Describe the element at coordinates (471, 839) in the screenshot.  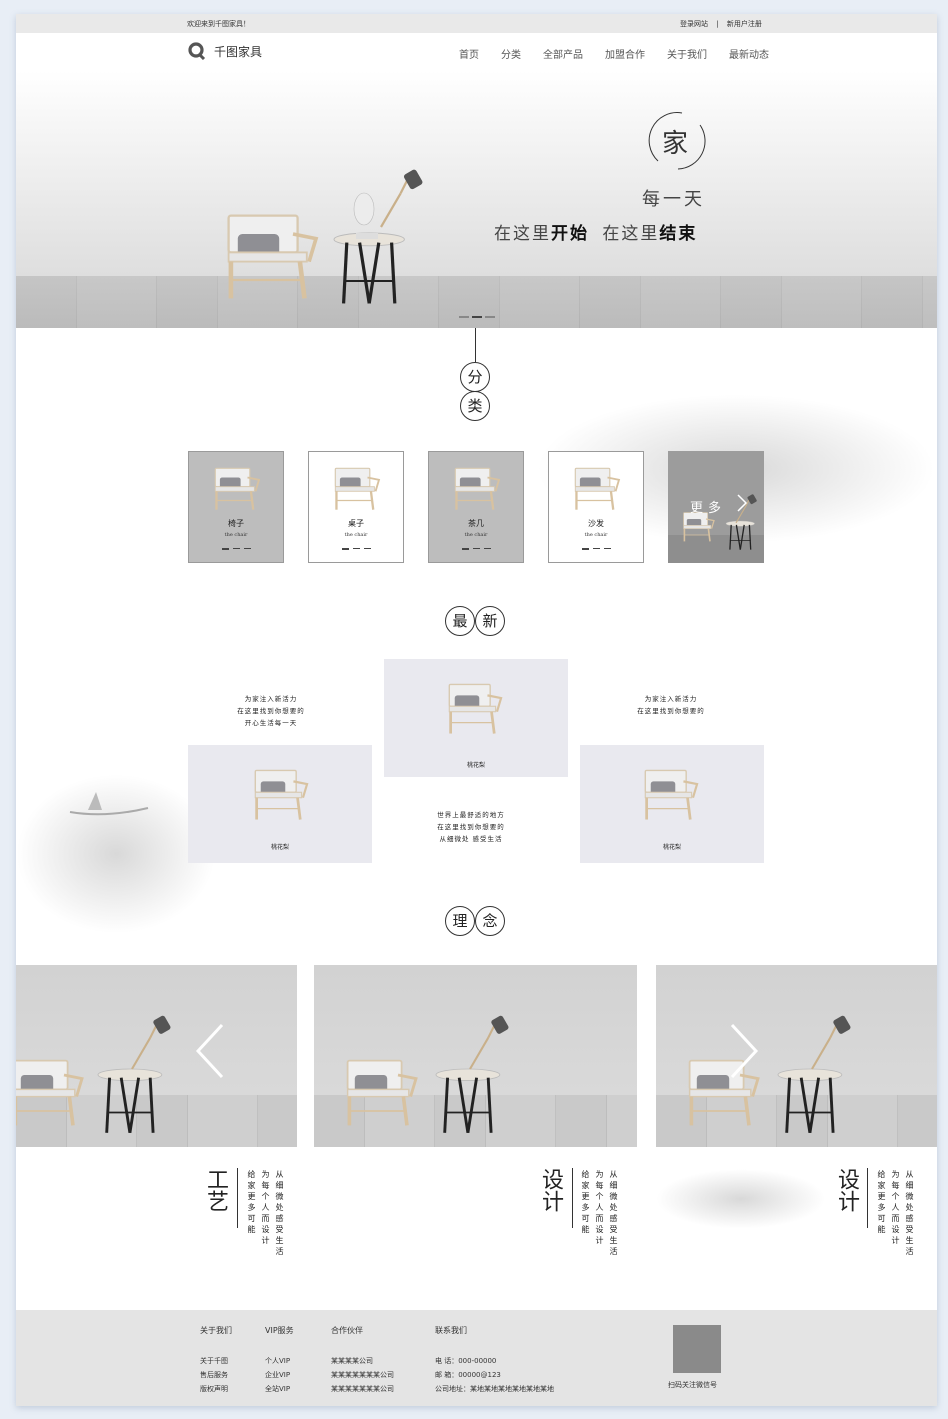
I see `text-line: 从细微处 感受生活` at that location.